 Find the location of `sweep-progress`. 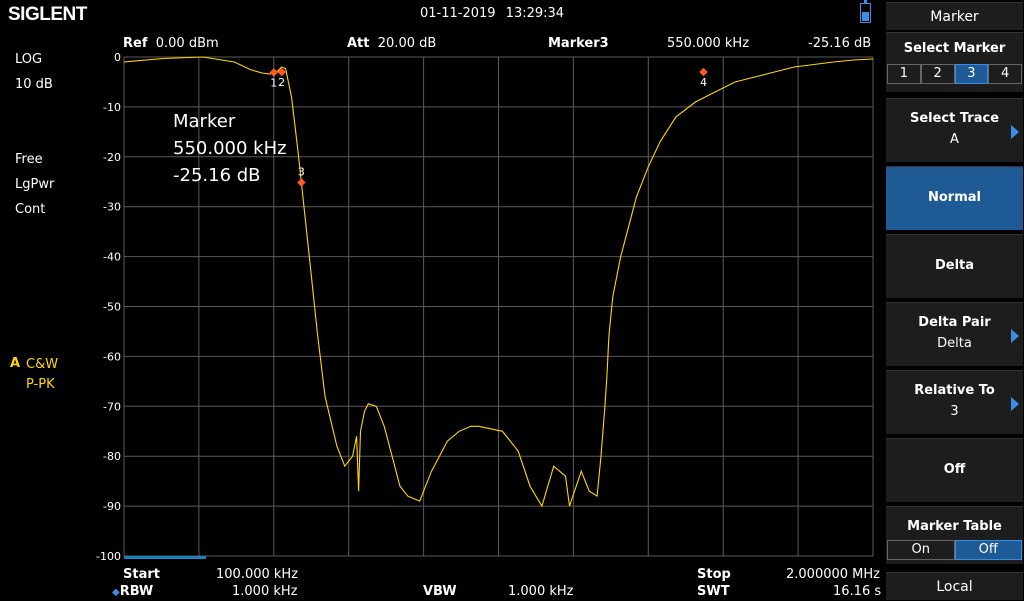

sweep-progress is located at coordinates (165, 557).